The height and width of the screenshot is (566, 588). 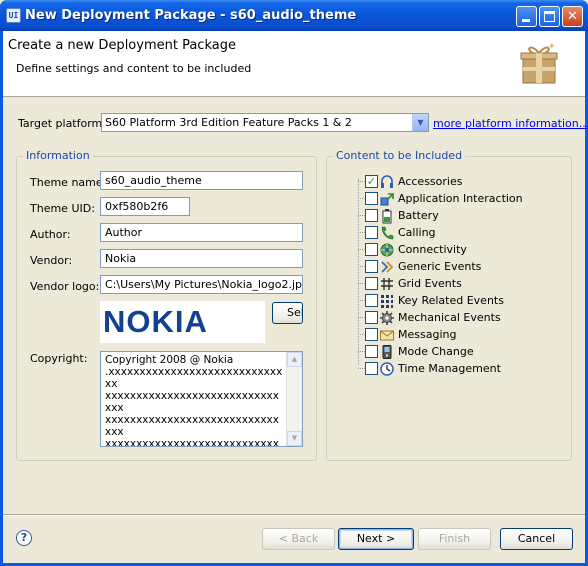 I want to click on keypad-icon, so click(x=387, y=301).